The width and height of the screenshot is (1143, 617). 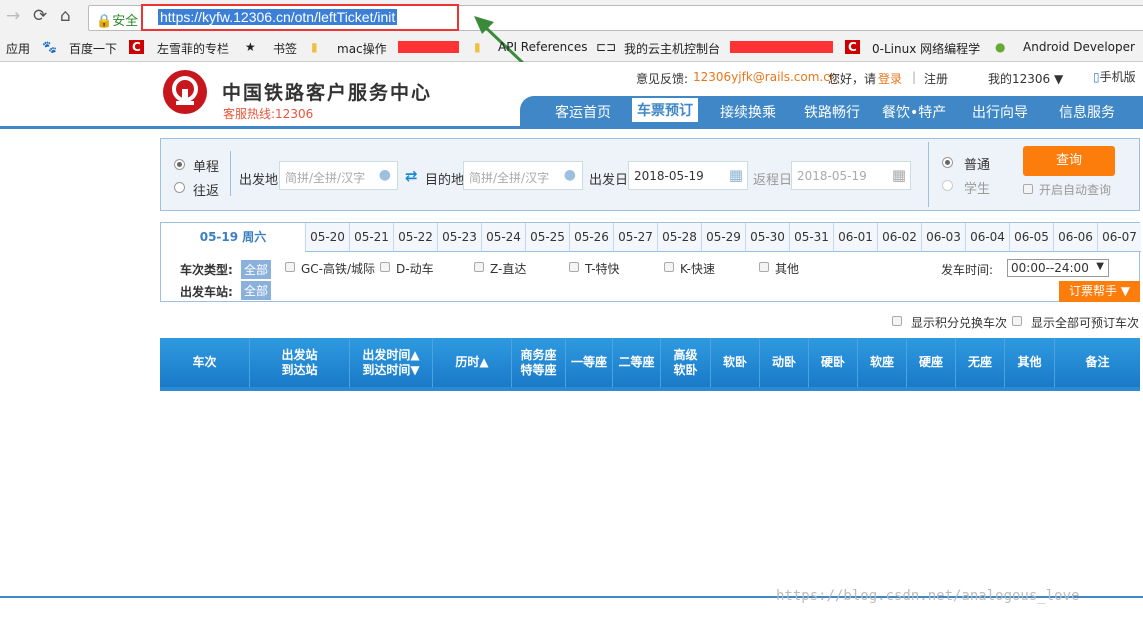 What do you see at coordinates (765, 77) in the screenshot?
I see `feedback-email: 12306yjfk@rails.com.cn` at bounding box center [765, 77].